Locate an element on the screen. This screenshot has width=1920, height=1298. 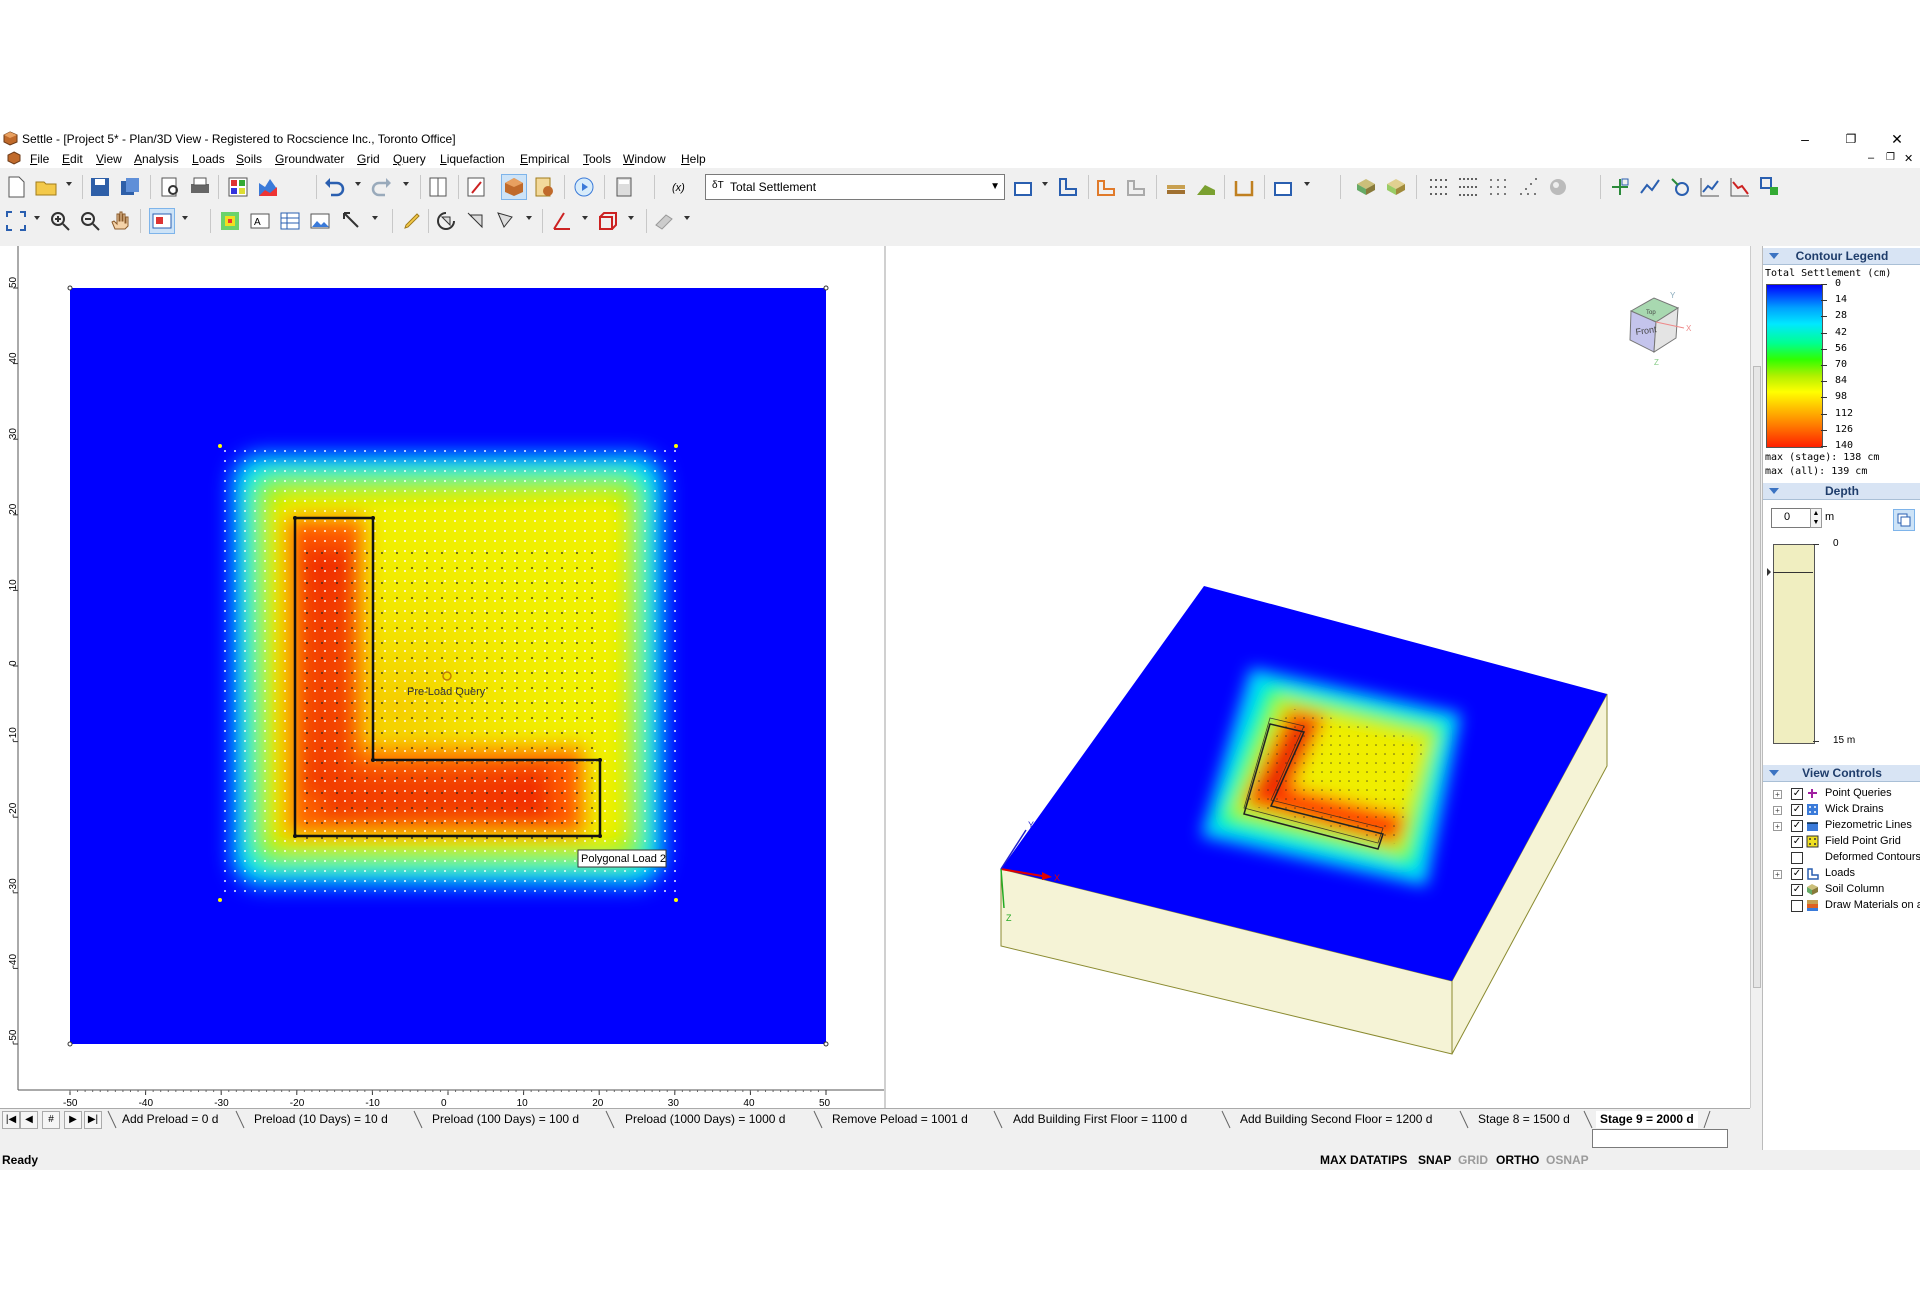
status-grid: GRID is located at coordinates (1473, 1160).